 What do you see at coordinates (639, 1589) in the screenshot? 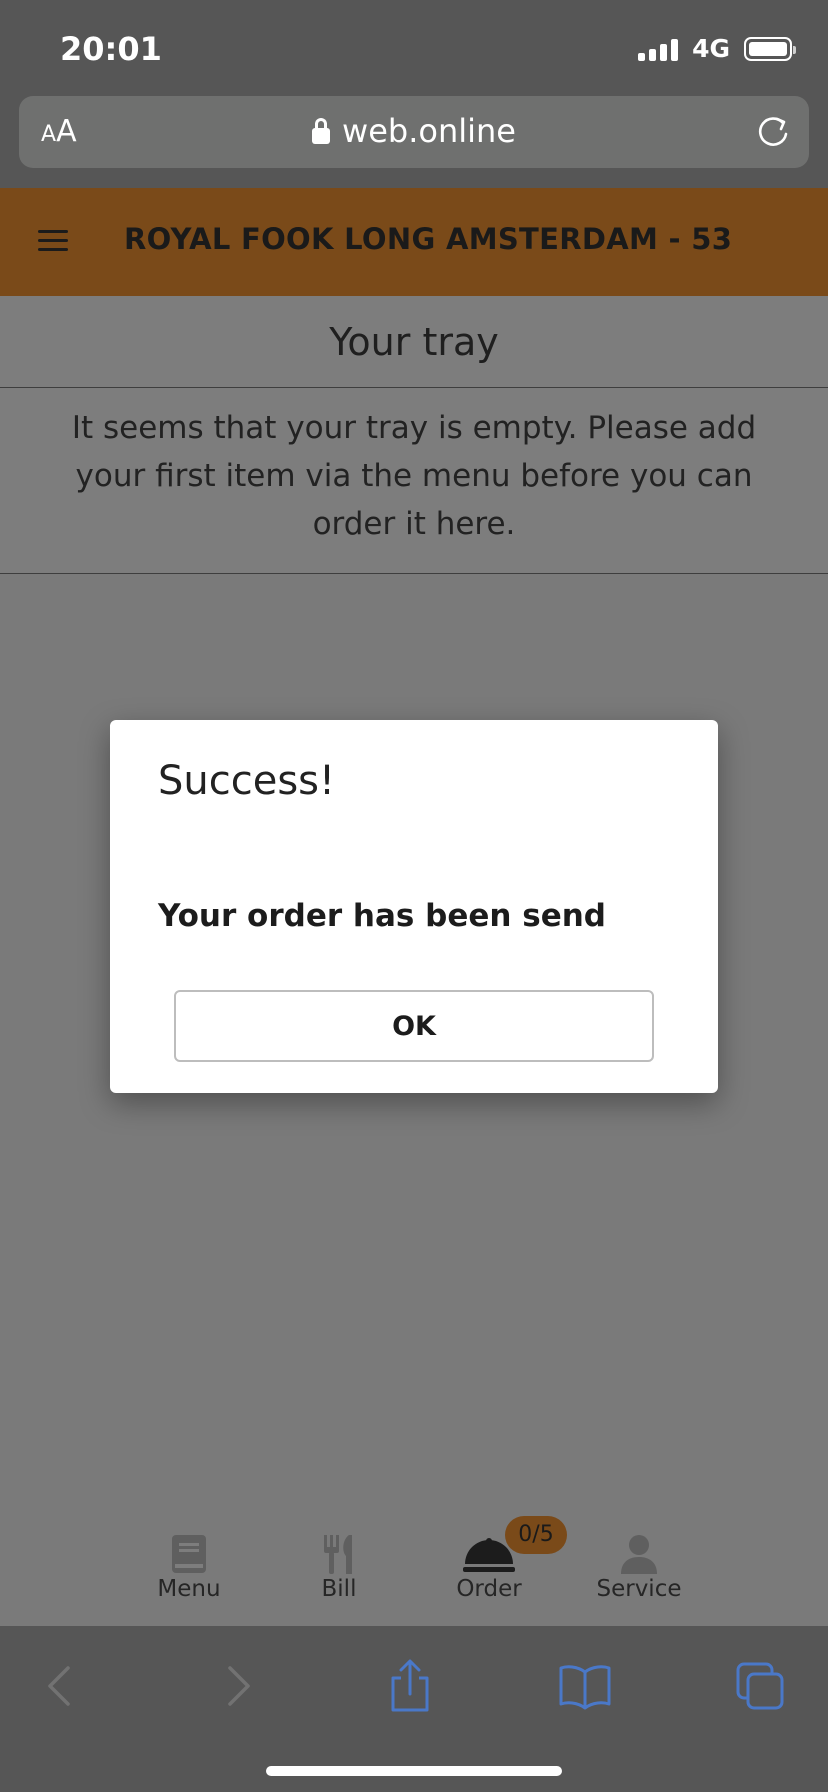
I see `tab-label: Service` at bounding box center [639, 1589].